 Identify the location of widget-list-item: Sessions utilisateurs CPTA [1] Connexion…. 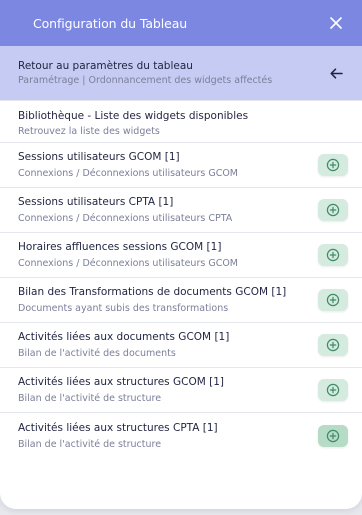
(181, 210).